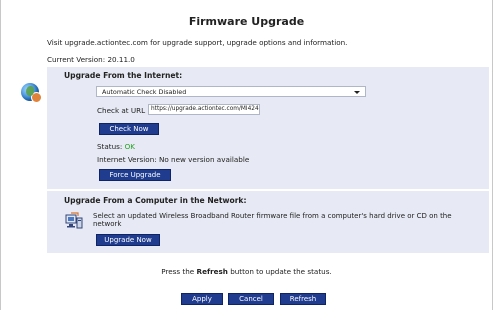  I want to click on note-refresh-word: Refresh, so click(212, 271).